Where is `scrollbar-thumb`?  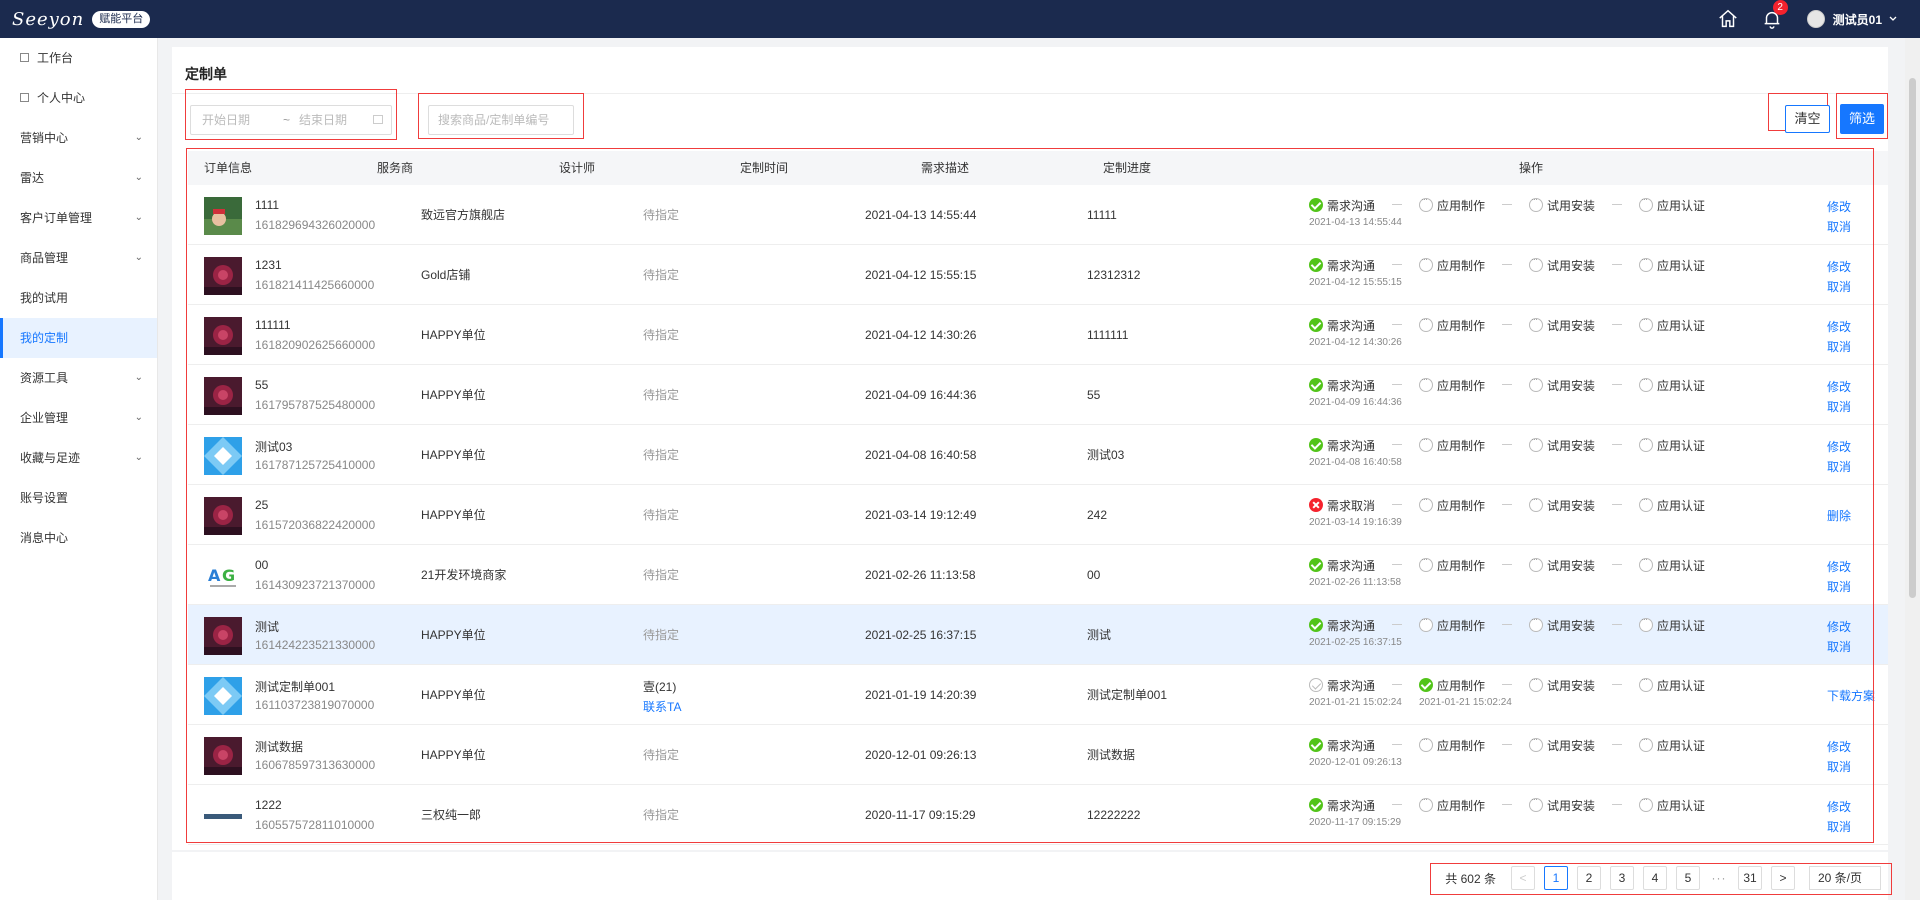 scrollbar-thumb is located at coordinates (1912, 338).